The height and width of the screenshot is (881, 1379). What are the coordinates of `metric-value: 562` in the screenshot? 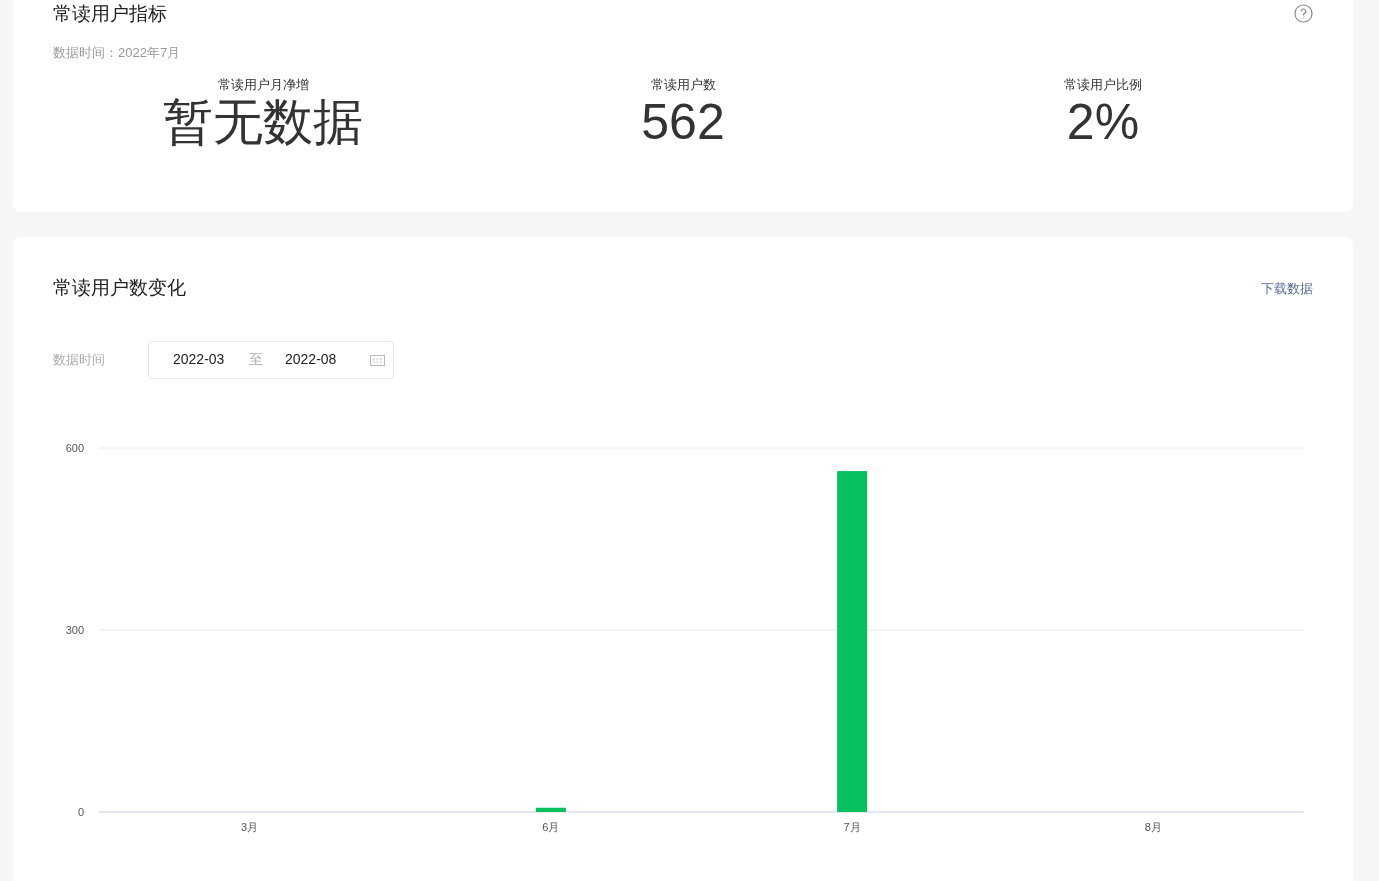 It's located at (683, 122).